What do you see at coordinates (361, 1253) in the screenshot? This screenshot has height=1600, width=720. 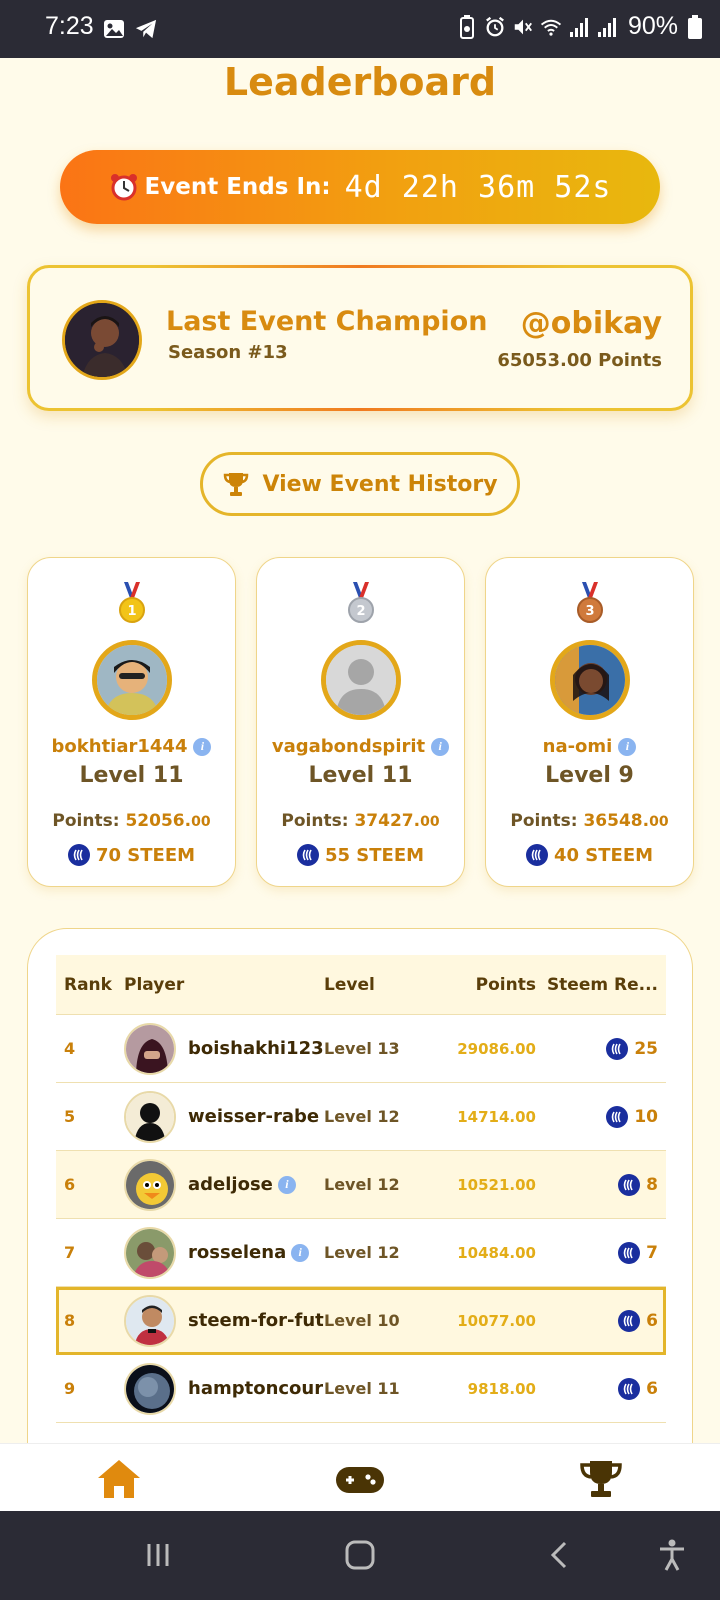 I see `table-row: 7 rosselena i Level 12 10484.00 7` at bounding box center [361, 1253].